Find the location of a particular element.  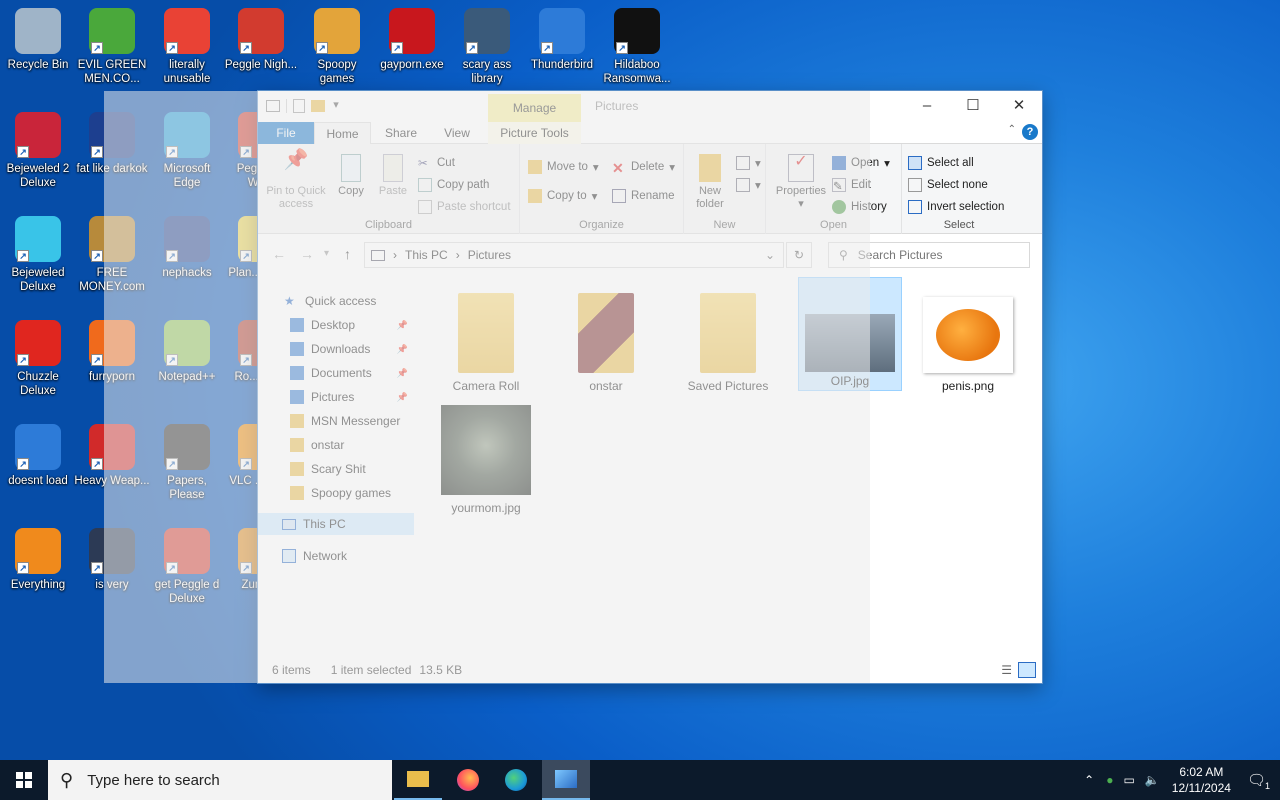

desktop-icon: ↗ Everything is located at coordinates (38, 560).